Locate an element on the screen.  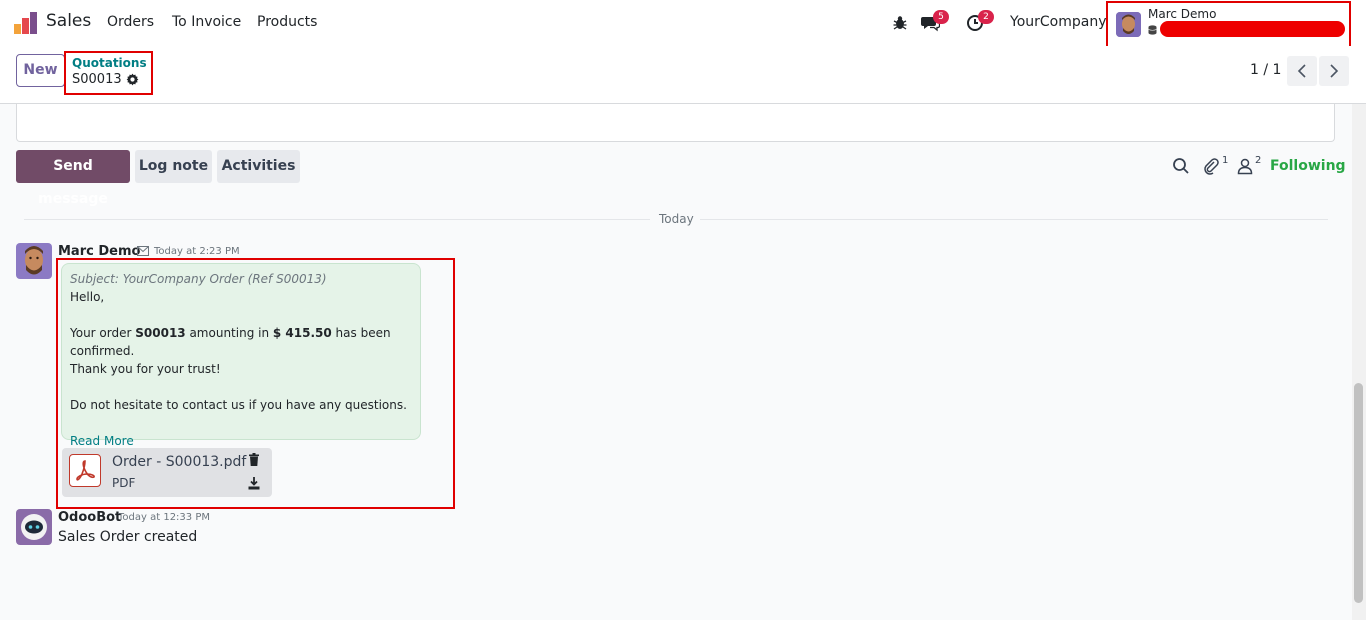
date-separator-line-right is located at coordinates (1014, 219).